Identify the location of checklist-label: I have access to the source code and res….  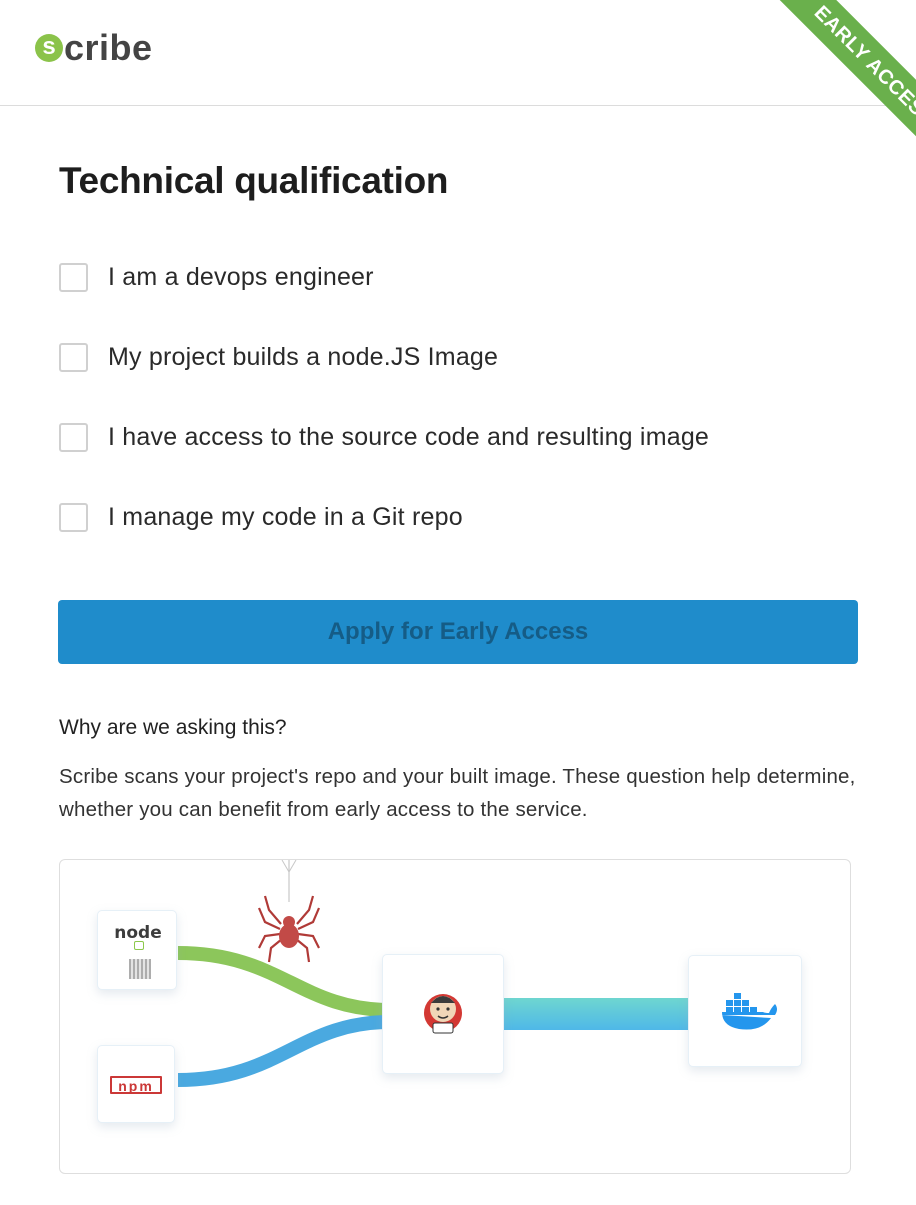
(409, 437).